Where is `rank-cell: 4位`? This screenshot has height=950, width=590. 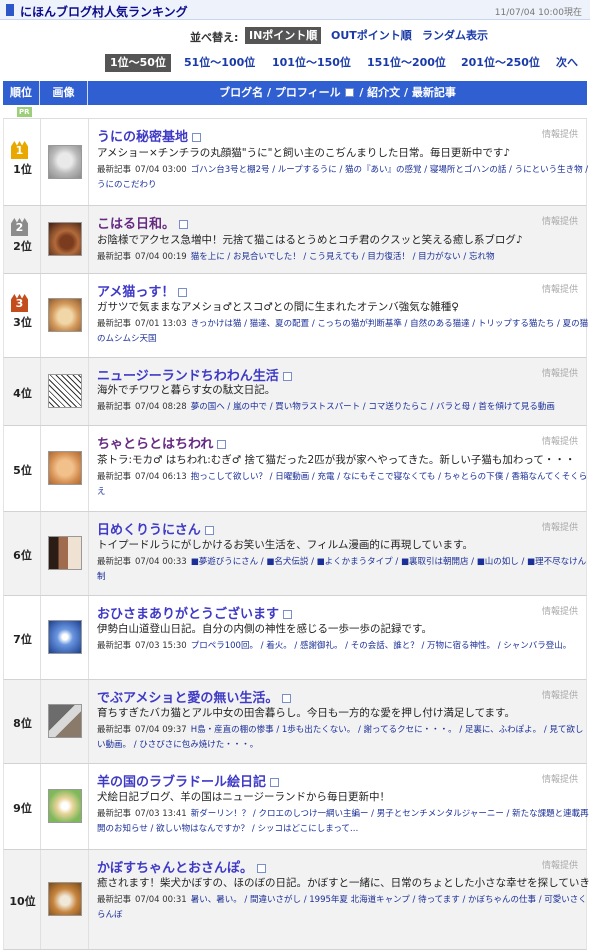 rank-cell: 4位 is located at coordinates (22, 391).